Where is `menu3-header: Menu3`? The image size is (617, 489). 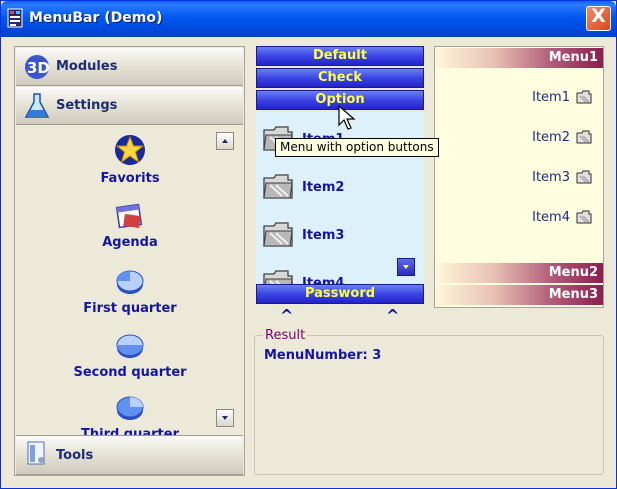 menu3-header: Menu3 is located at coordinates (519, 295).